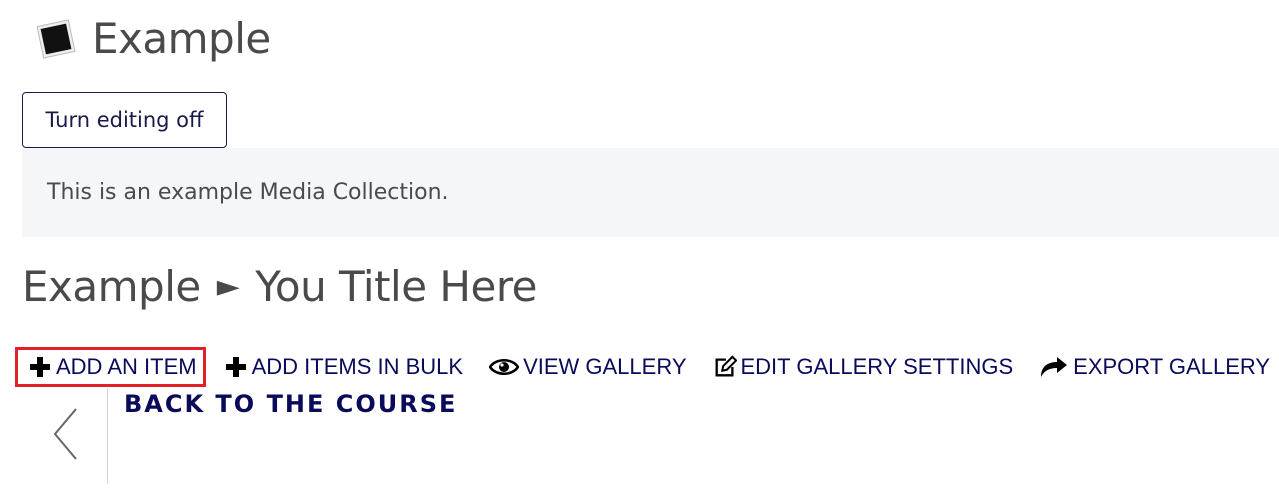  I want to click on breadcrumb: Example ► You Title Here, so click(280, 286).